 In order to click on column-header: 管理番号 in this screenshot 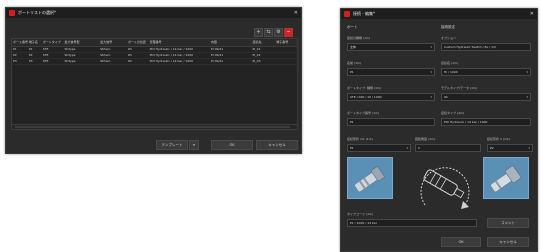, I will do `click(179, 42)`.